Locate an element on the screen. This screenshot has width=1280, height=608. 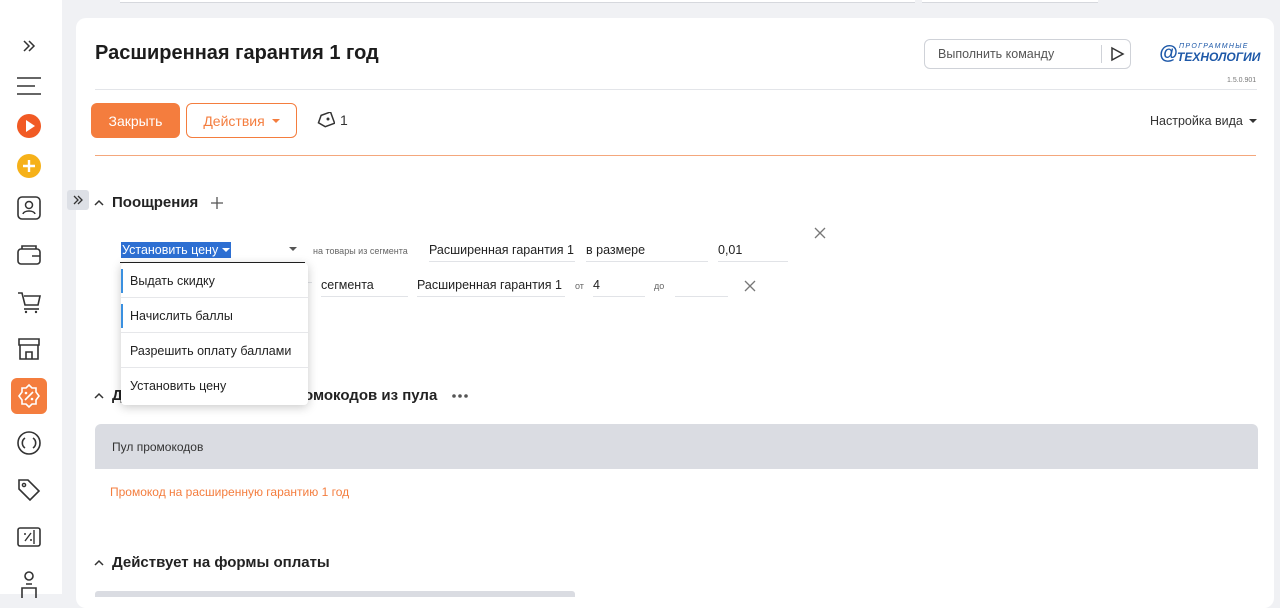
expand-icon is located at coordinates (29, 46).